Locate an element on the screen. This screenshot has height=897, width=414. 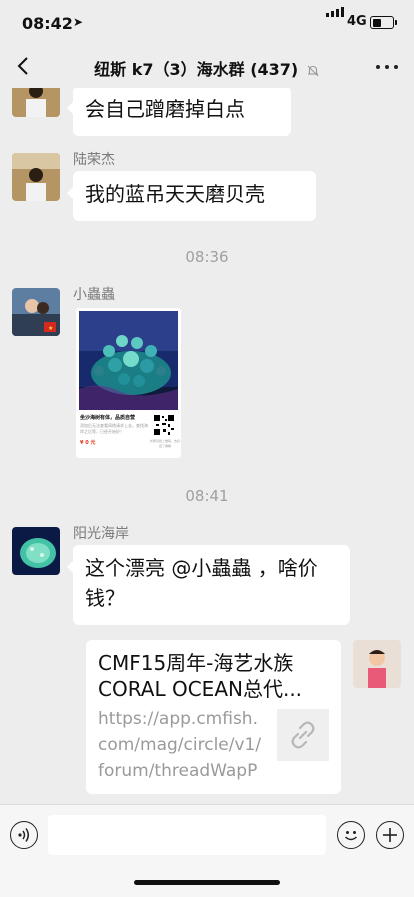
emoji-button is located at coordinates (351, 835).